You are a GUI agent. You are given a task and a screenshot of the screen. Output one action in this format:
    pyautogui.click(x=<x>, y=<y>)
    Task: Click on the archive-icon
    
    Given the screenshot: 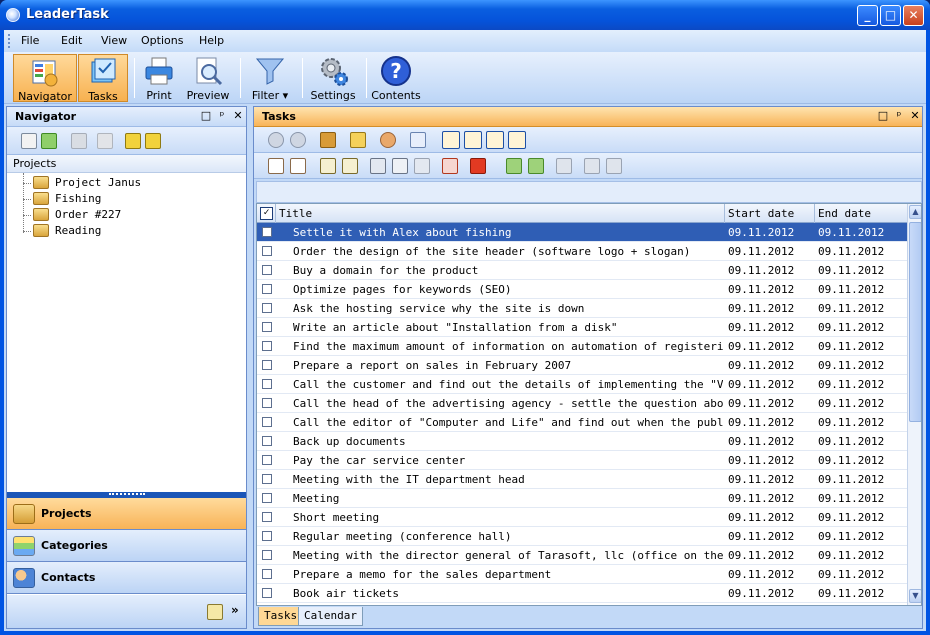 What is the action you would take?
    pyautogui.click(x=564, y=166)
    